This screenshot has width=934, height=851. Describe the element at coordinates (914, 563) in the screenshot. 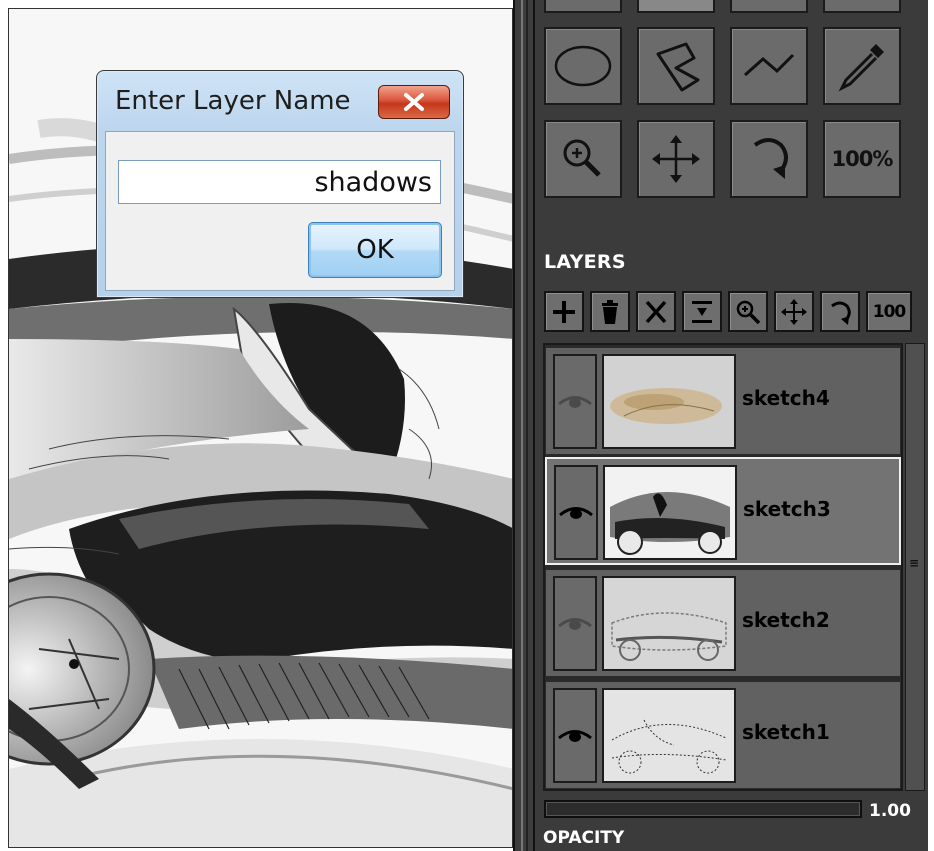

I see `scrollbar-grip-icon: ≡` at that location.